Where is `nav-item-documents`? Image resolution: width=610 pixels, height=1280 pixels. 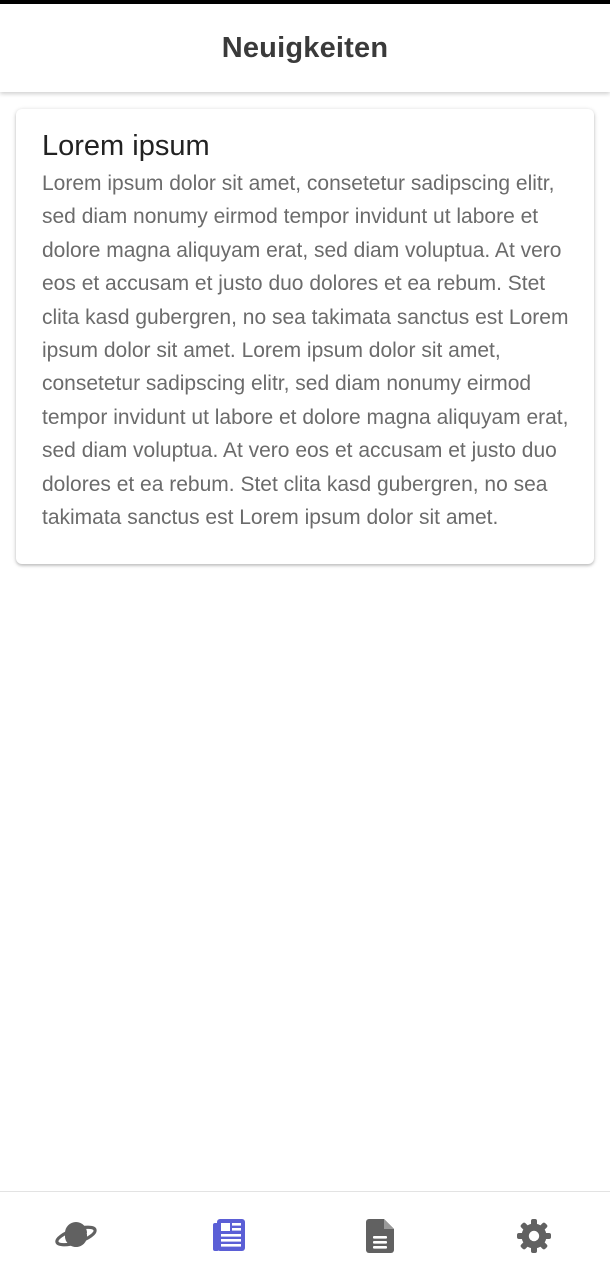 nav-item-documents is located at coordinates (381, 1236).